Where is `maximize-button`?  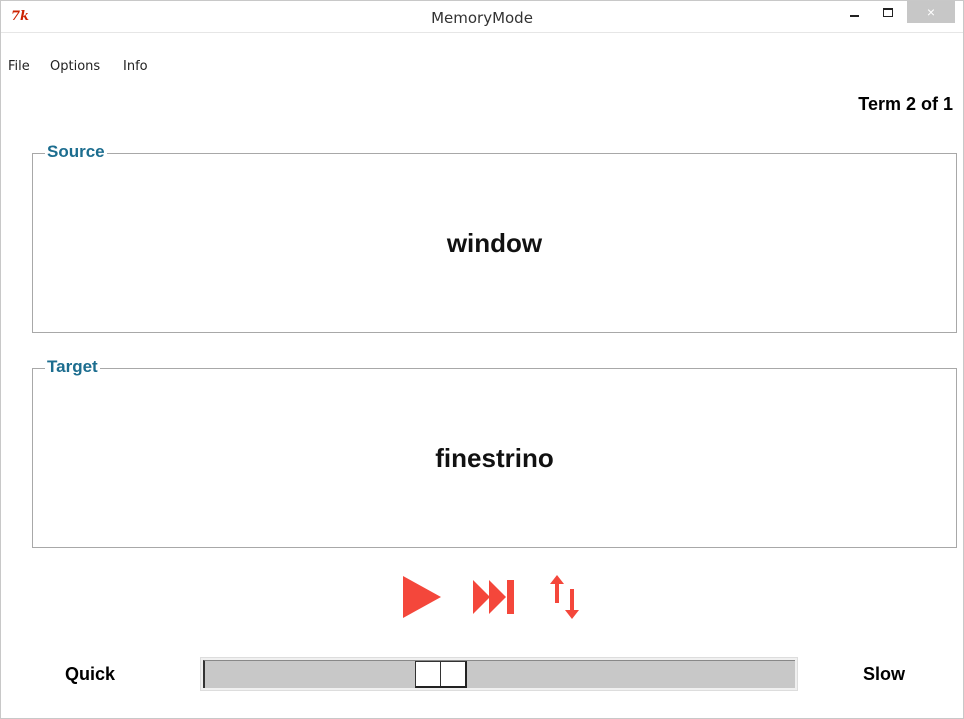 maximize-button is located at coordinates (888, 12).